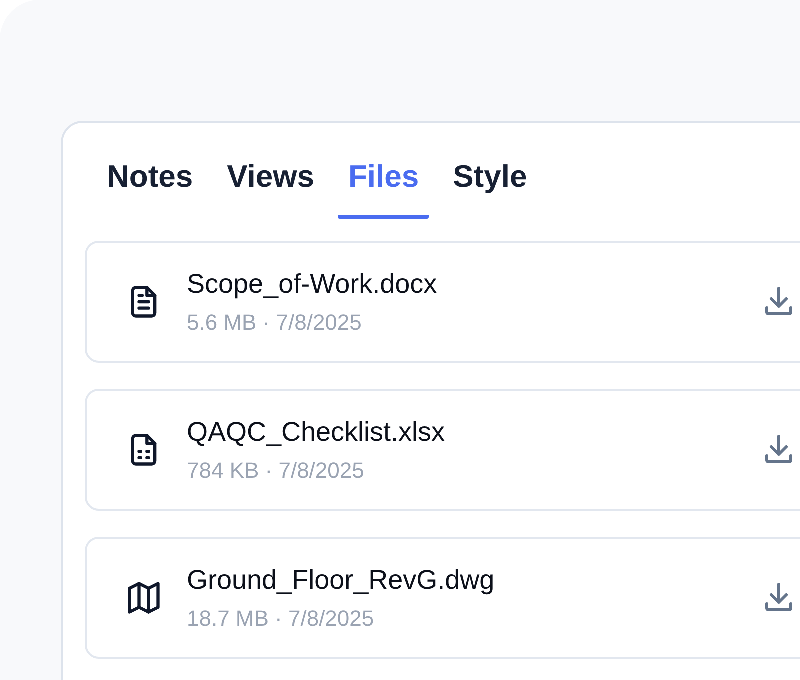  I want to click on map-icon, so click(144, 598).